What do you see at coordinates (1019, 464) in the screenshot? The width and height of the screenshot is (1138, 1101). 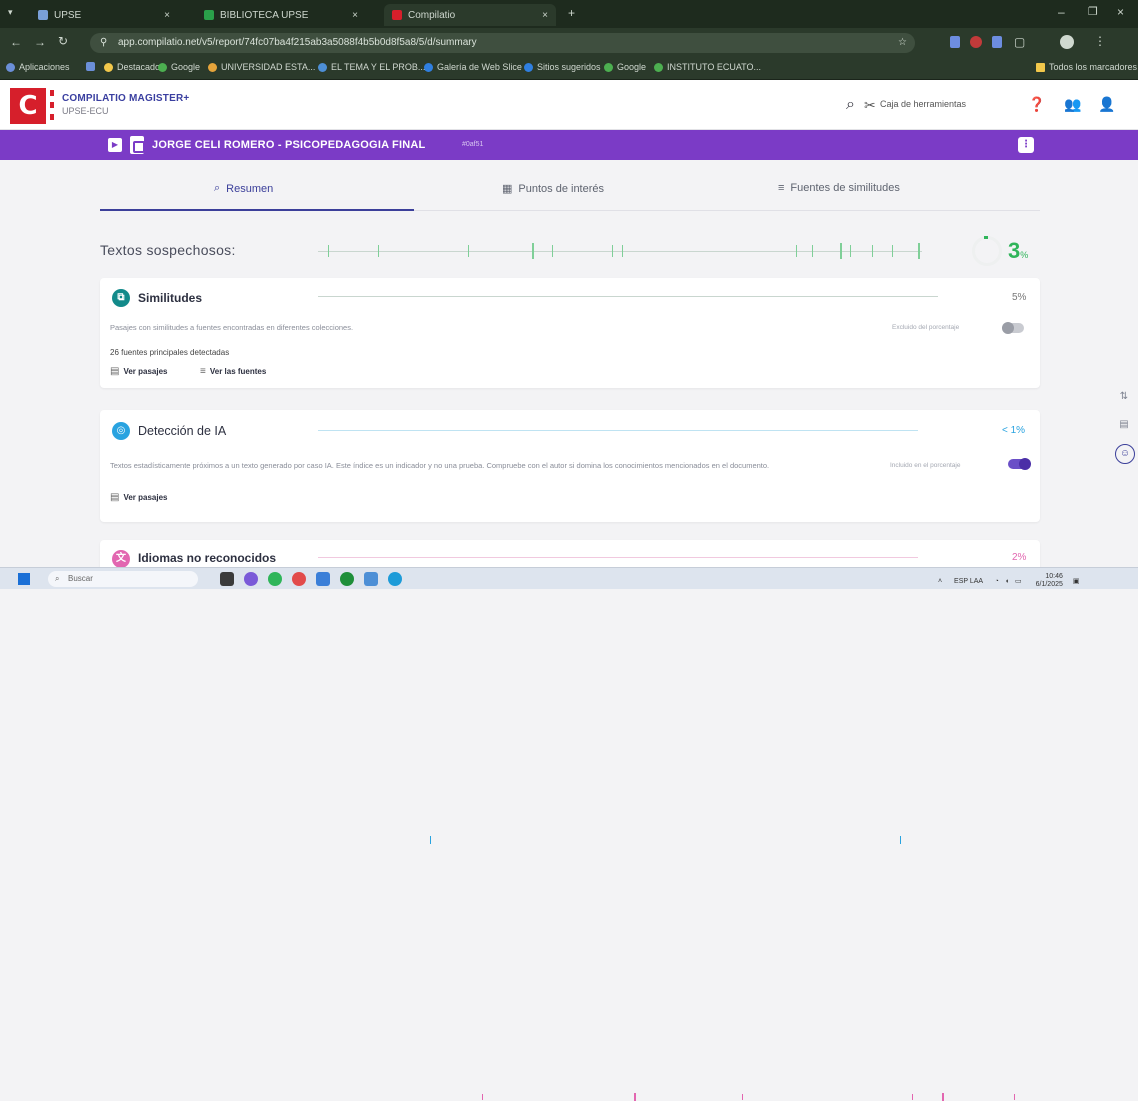 I see `ai-include-toggle` at bounding box center [1019, 464].